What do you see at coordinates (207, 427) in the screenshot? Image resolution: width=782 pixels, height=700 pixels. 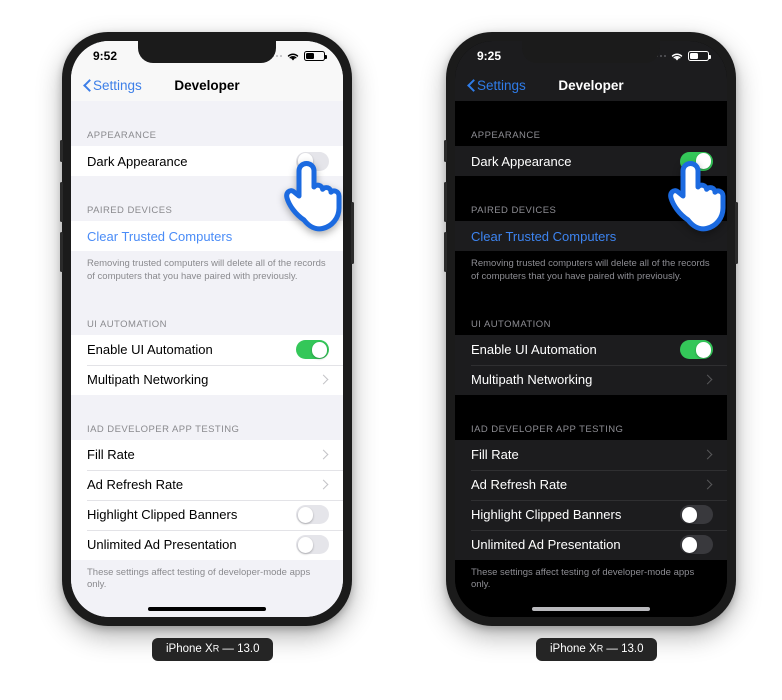 I see `section-header: IAD DEVELOPER APP TESTING` at bounding box center [207, 427].